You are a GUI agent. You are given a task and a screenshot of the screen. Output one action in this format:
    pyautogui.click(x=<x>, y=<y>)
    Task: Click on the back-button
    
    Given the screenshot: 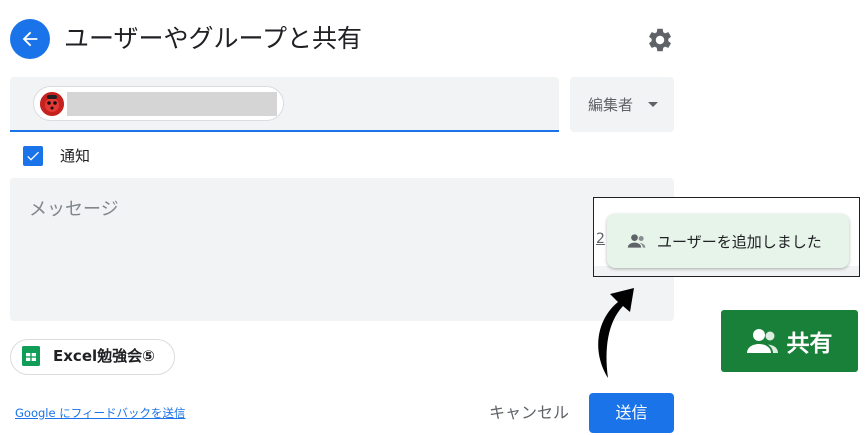 What is the action you would take?
    pyautogui.click(x=30, y=39)
    